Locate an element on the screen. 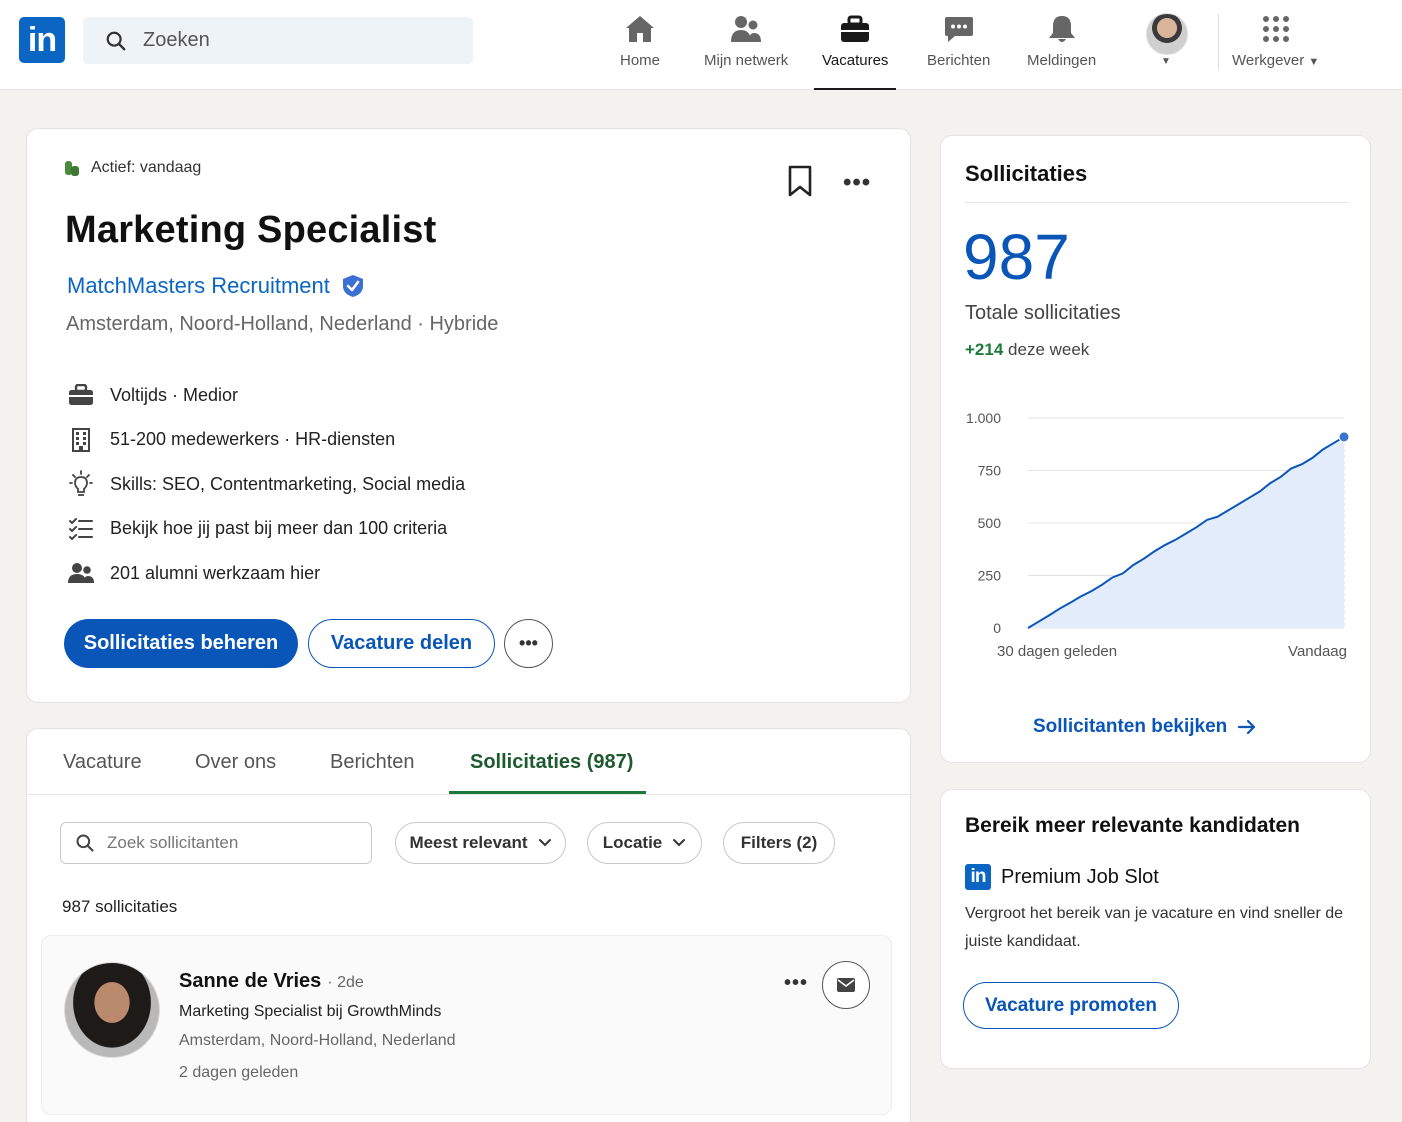 The width and height of the screenshot is (1402, 1122). applicant-name-line: Sanne de Vries · 2de is located at coordinates (271, 981).